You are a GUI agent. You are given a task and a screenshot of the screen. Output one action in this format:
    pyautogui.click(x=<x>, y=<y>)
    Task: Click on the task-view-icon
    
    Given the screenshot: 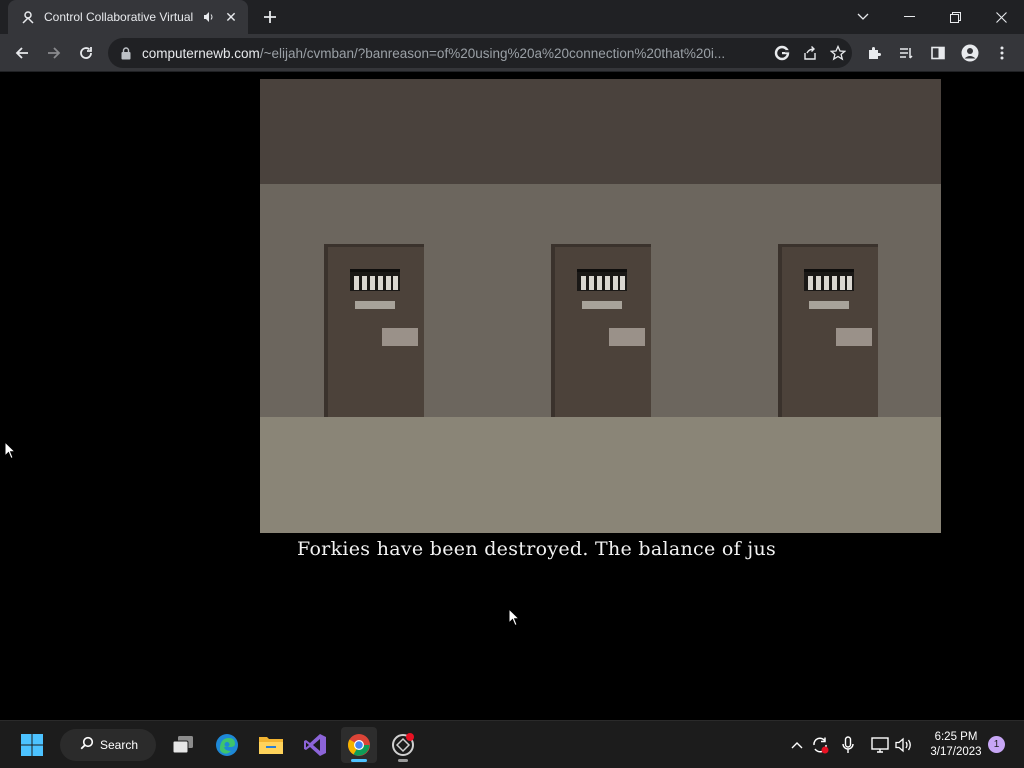 What is the action you would take?
    pyautogui.click(x=183, y=745)
    